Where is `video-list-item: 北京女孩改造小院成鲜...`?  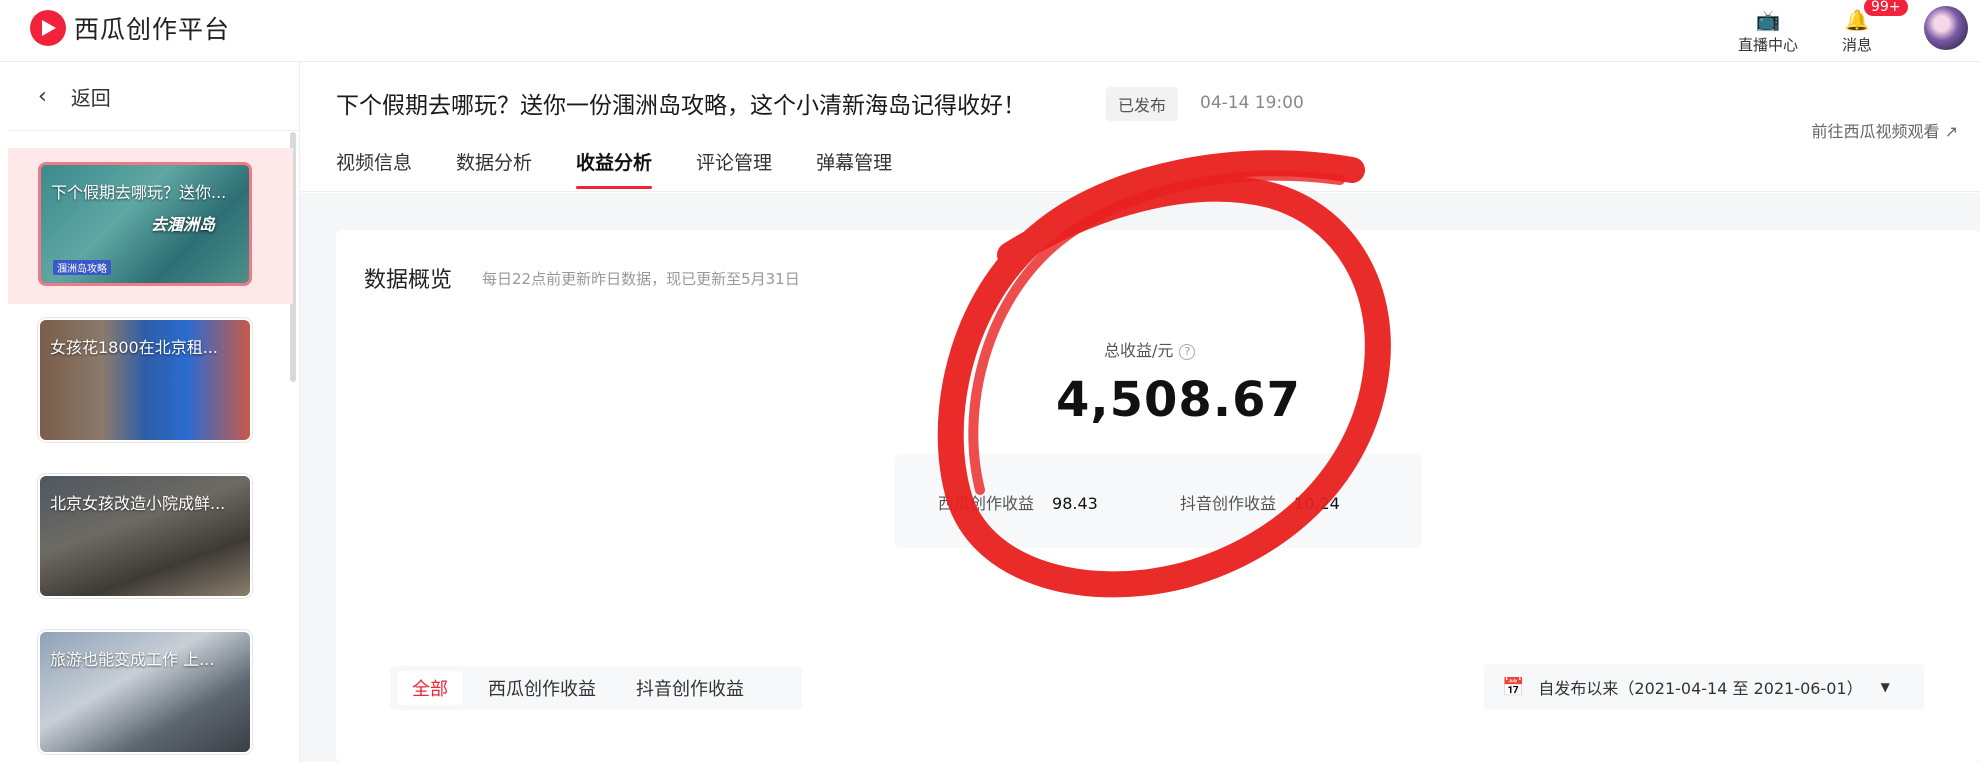
video-list-item: 北京女孩改造小院成鲜... is located at coordinates (150, 538).